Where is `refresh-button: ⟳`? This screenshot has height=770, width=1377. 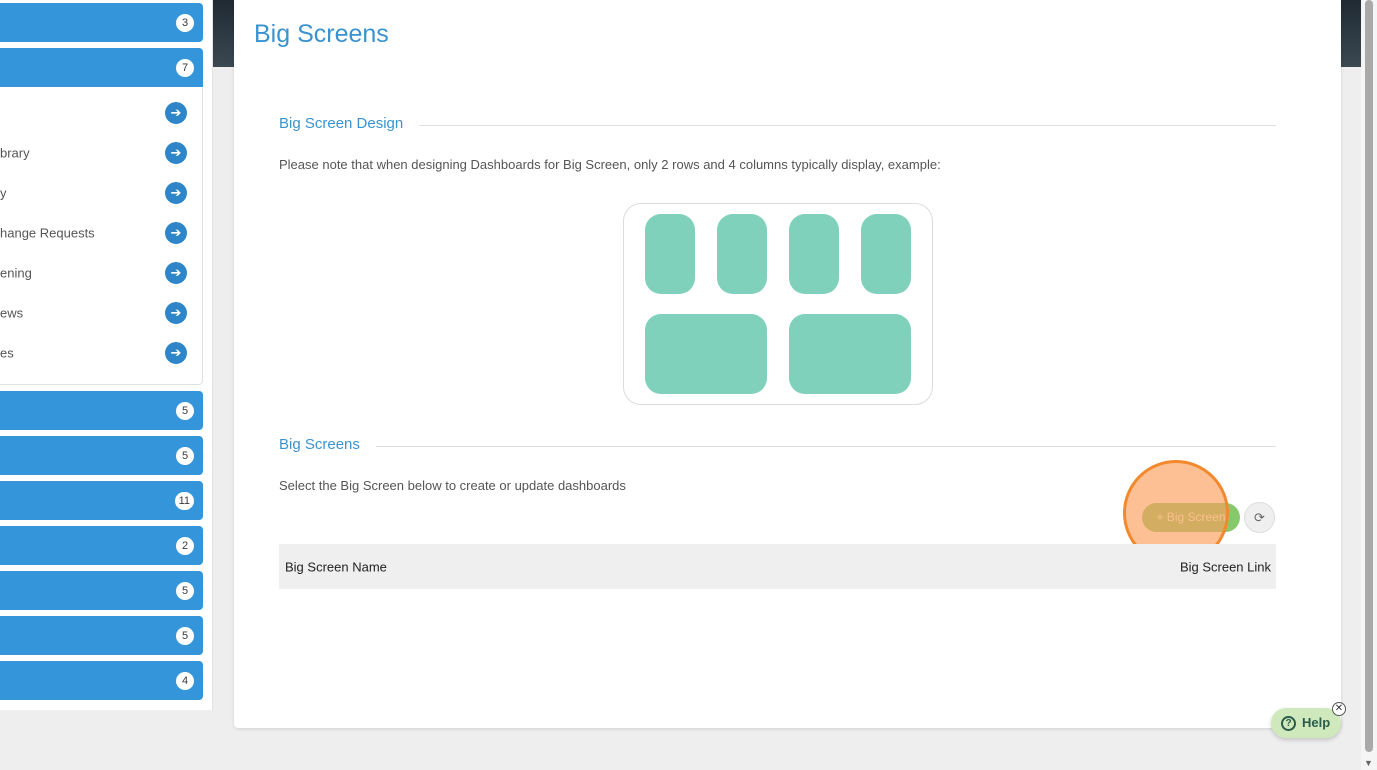 refresh-button: ⟳ is located at coordinates (1259, 517).